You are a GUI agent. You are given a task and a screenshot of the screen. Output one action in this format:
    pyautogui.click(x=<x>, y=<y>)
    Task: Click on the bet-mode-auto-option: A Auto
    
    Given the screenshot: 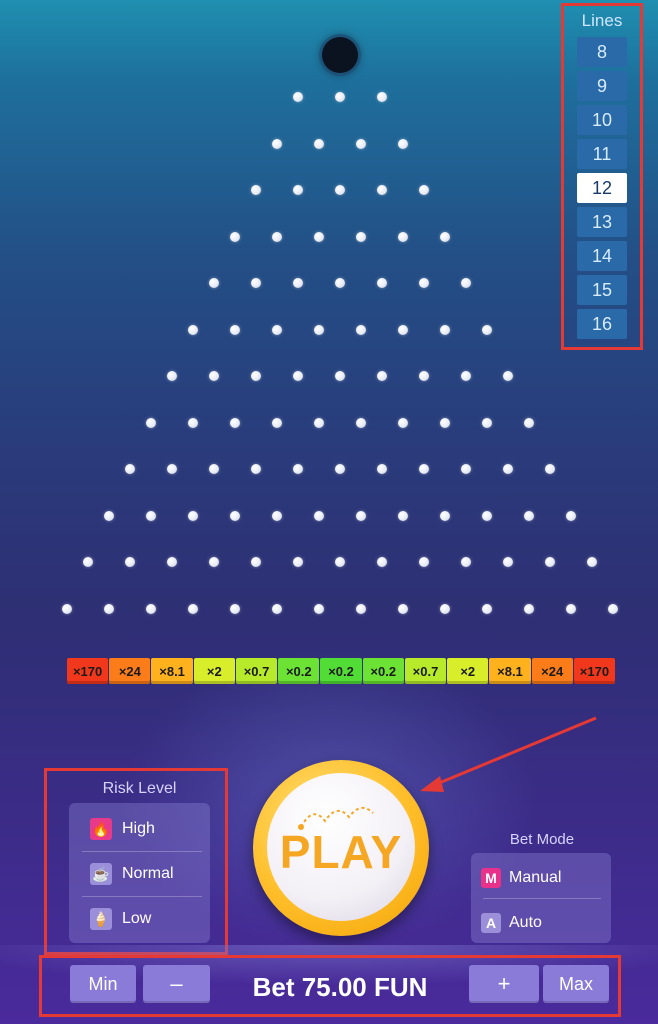 What is the action you would take?
    pyautogui.click(x=511, y=923)
    